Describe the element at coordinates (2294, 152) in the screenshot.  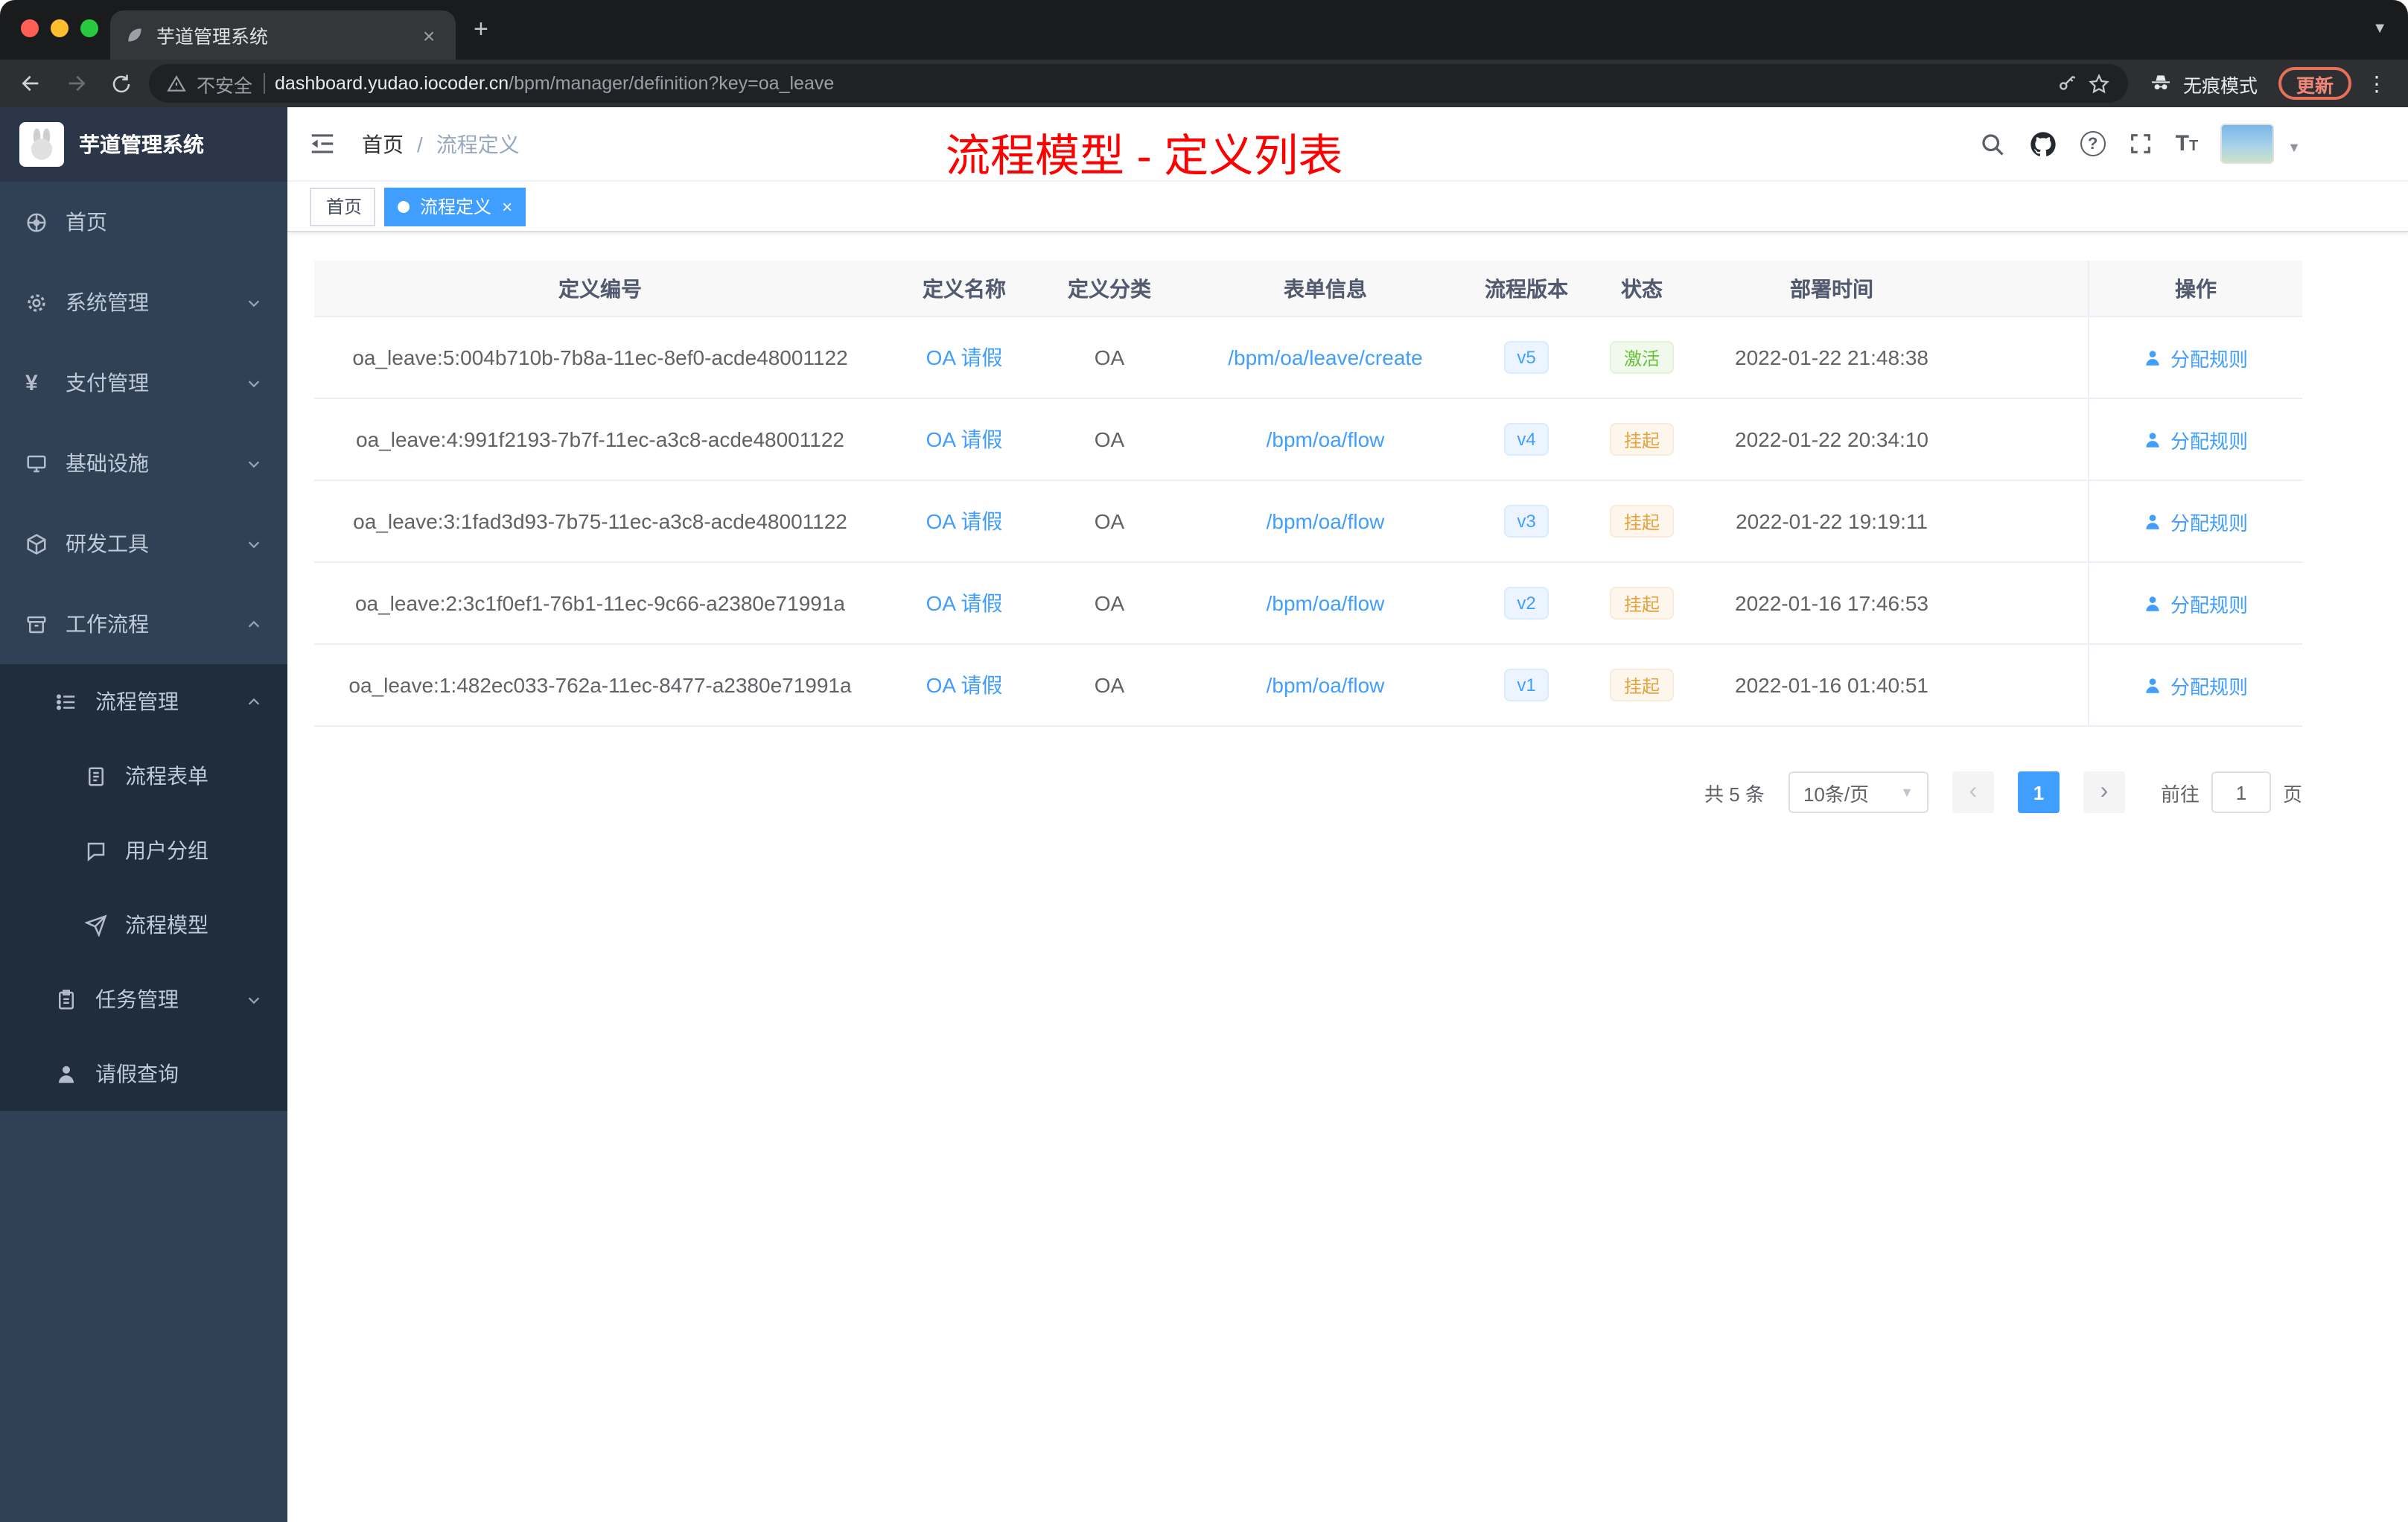
I see `avatar-caret-down-icon: ▼` at that location.